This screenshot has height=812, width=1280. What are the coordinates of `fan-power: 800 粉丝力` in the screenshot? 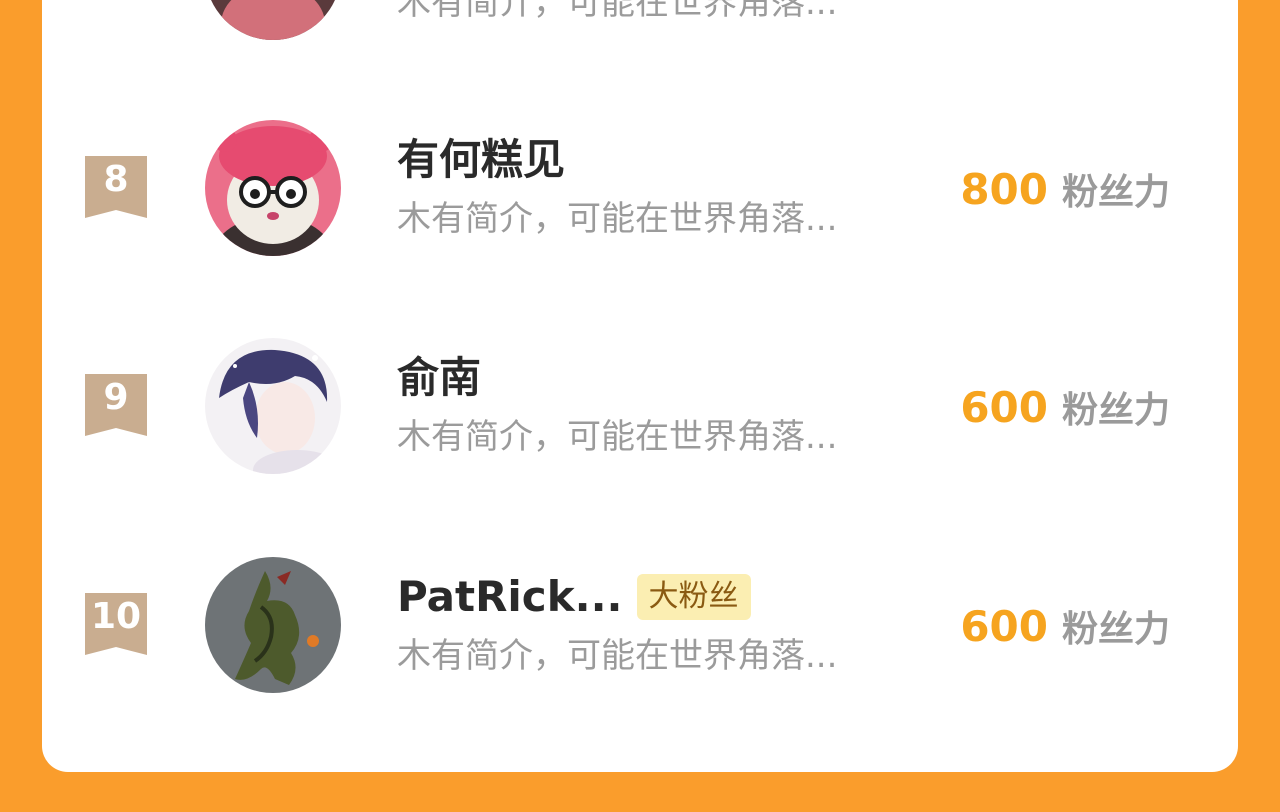 It's located at (1065, 191).